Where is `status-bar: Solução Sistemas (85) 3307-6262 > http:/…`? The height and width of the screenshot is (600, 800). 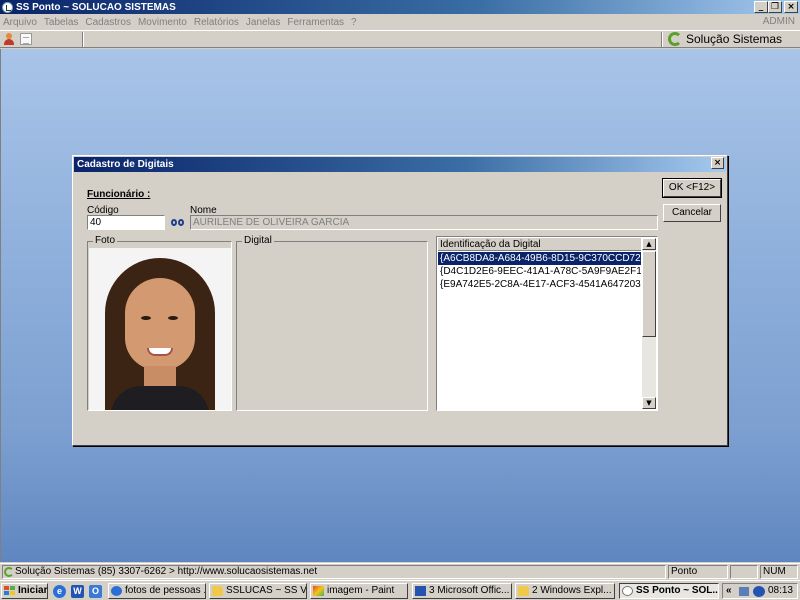 status-bar: Solução Sistemas (85) 3307-6262 > http:/… is located at coordinates (400, 571).